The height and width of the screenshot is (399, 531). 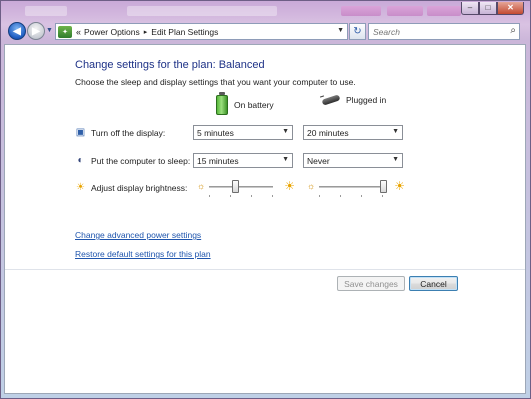 I want to click on address-bar: ✦ « Power Options ▸ Edit Plan Settings ▼, so click(x=201, y=31).